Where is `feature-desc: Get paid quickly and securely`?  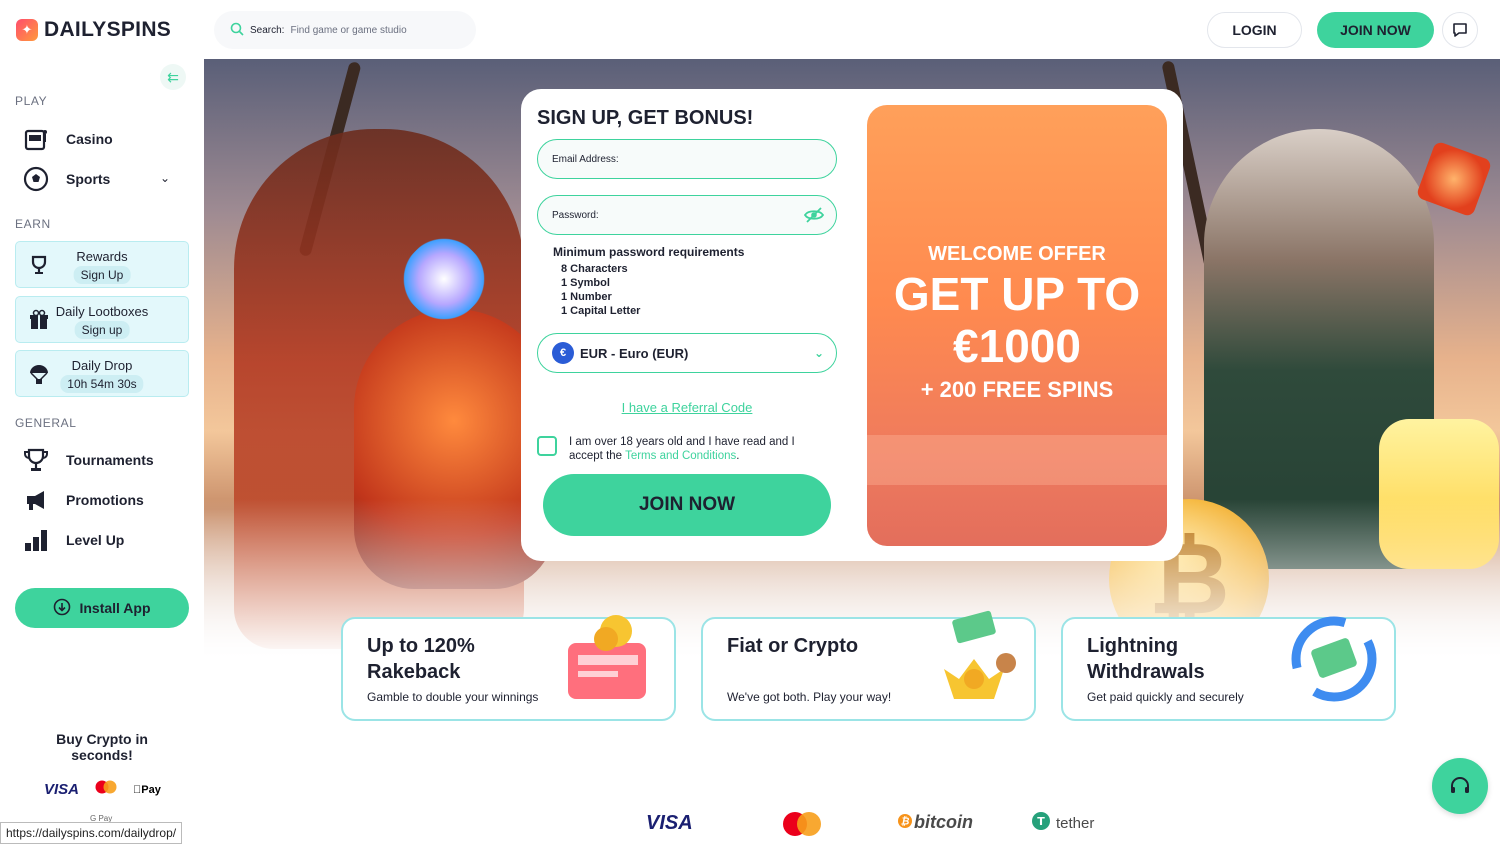 feature-desc: Get paid quickly and securely is located at coordinates (1165, 697).